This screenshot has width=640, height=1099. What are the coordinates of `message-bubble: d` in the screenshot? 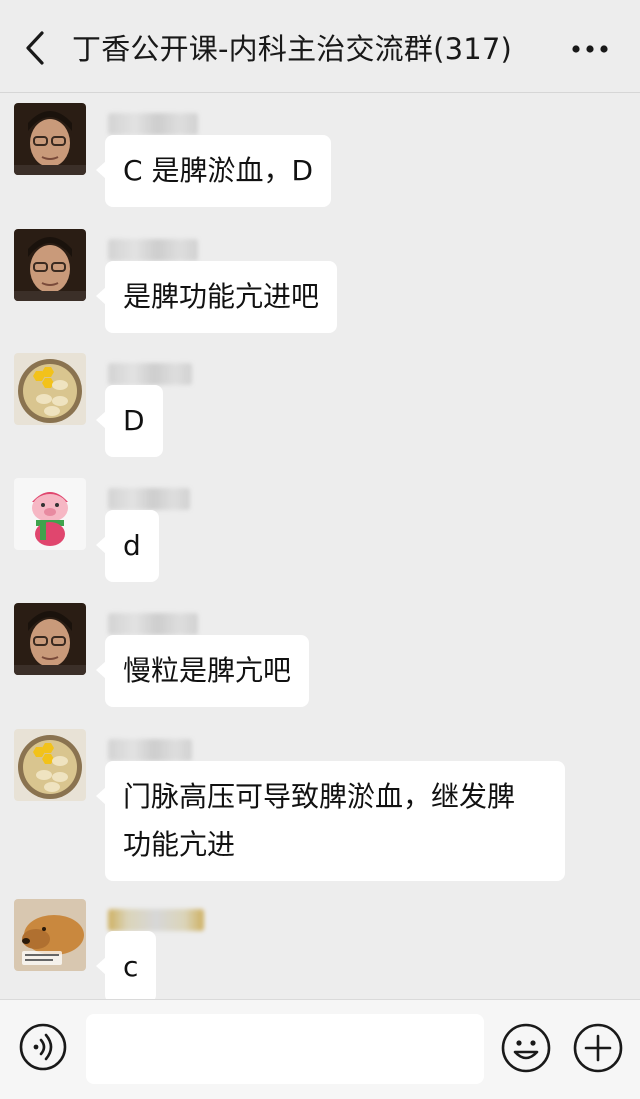 It's located at (127, 546).